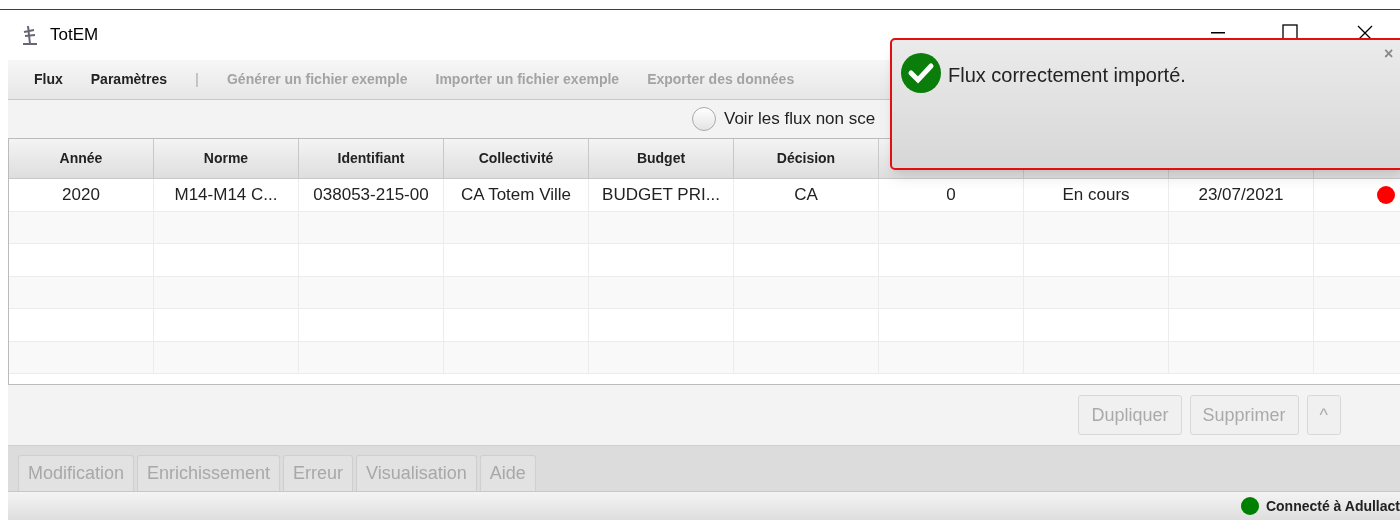 This screenshot has height=520, width=1400. I want to click on column-header: Budget, so click(661, 158).